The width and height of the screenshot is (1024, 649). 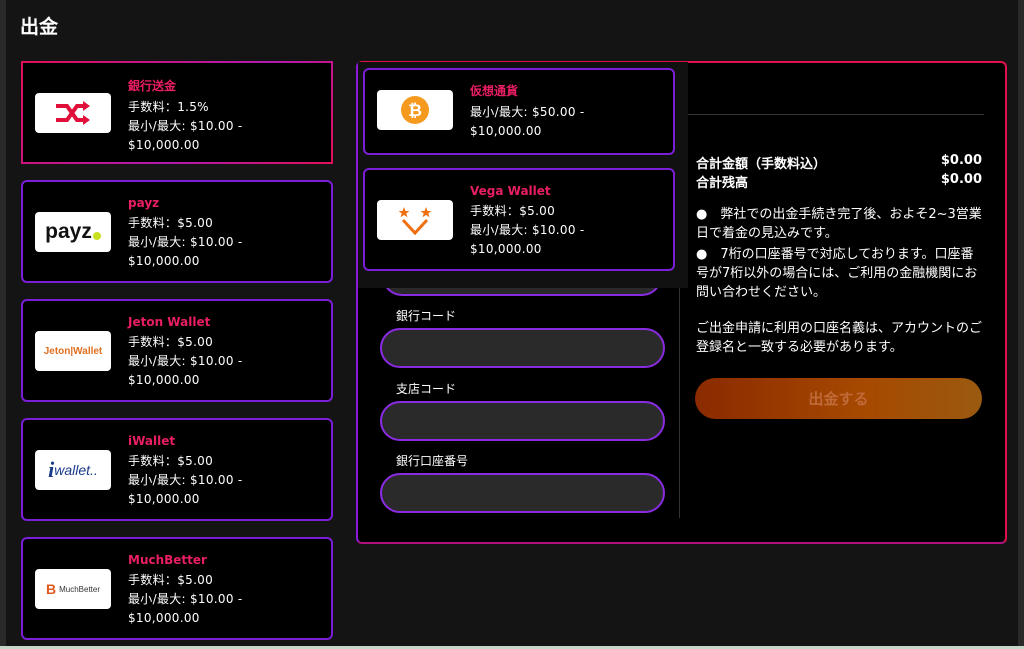 I want to click on muchbetter-logo: B MuchBetter, so click(x=73, y=589).